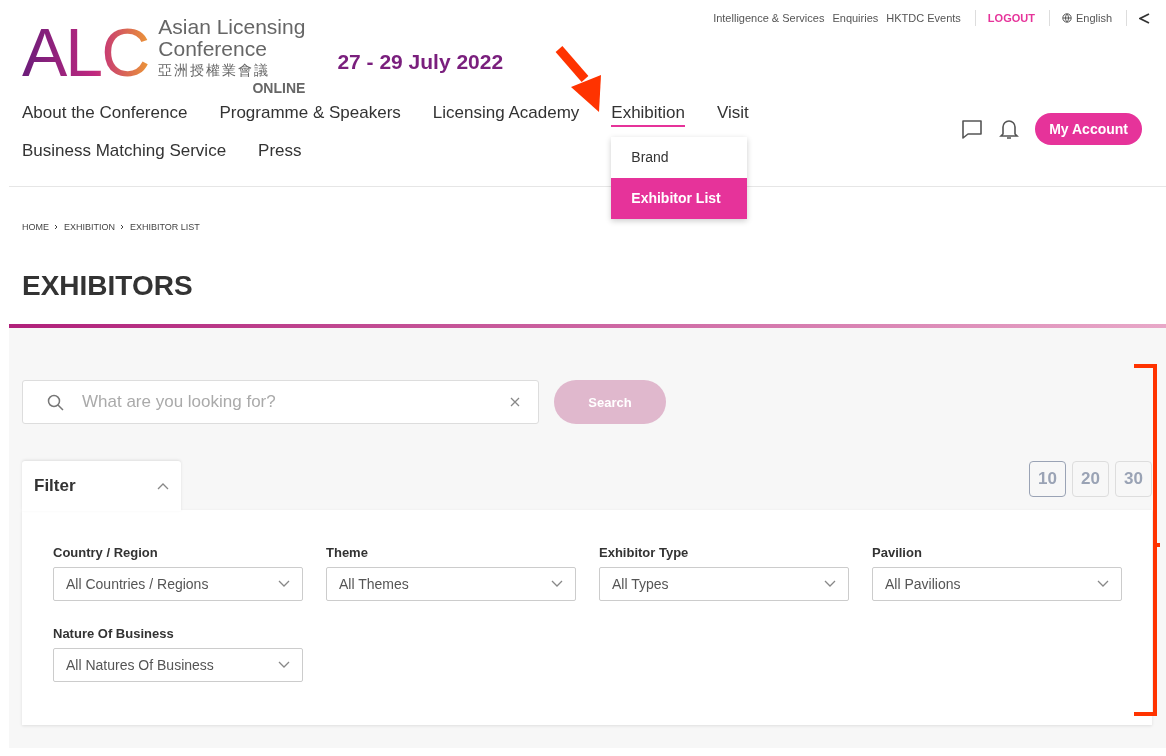  What do you see at coordinates (1144, 18) in the screenshot?
I see `share-icon` at bounding box center [1144, 18].